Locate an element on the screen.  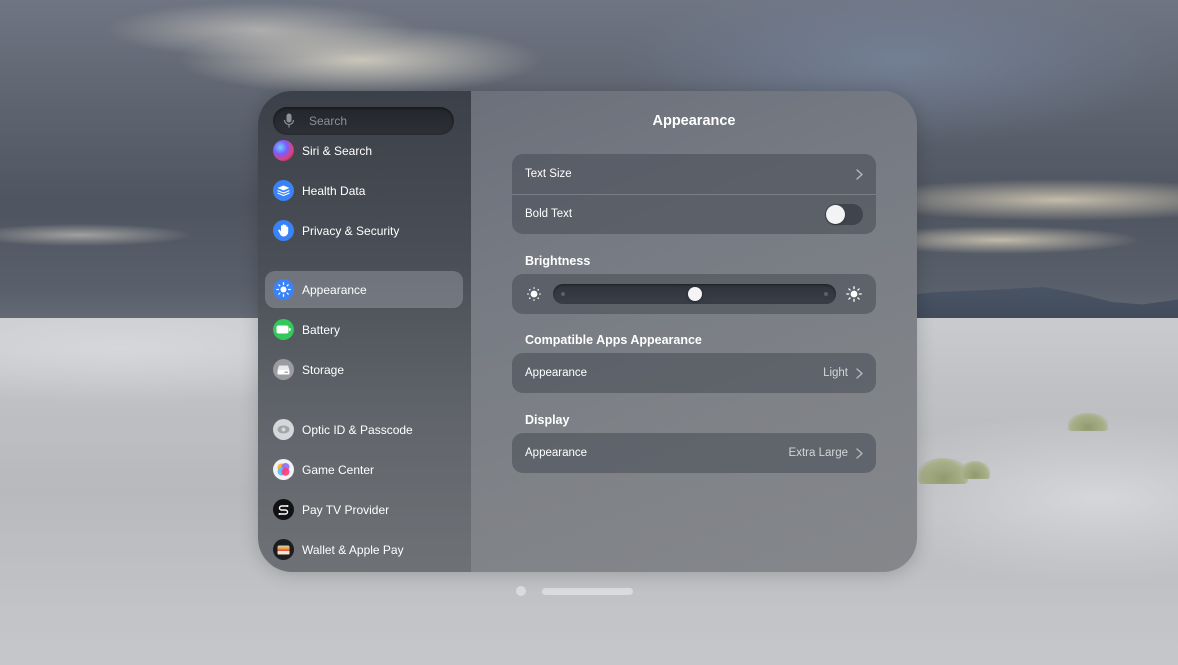
sidebar-item-privacy-security: Privacy & Security is located at coordinates (364, 230).